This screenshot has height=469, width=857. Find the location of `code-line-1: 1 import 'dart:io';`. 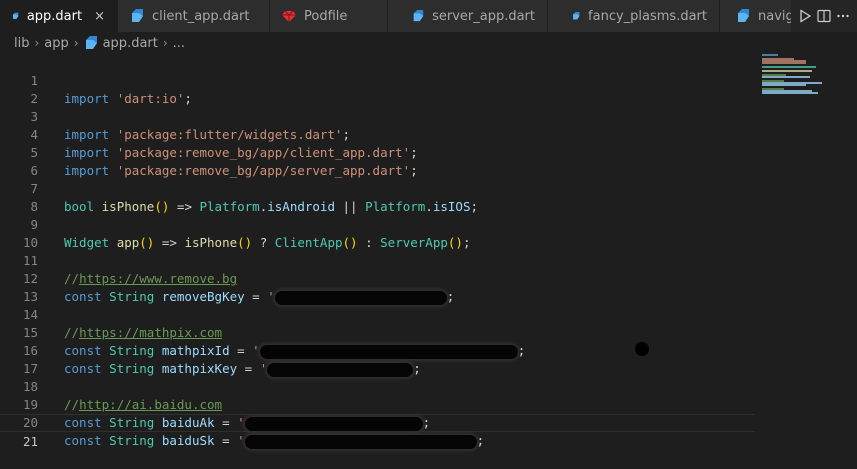

code-line-1: 1 import 'dart:io'; is located at coordinates (377, 80).